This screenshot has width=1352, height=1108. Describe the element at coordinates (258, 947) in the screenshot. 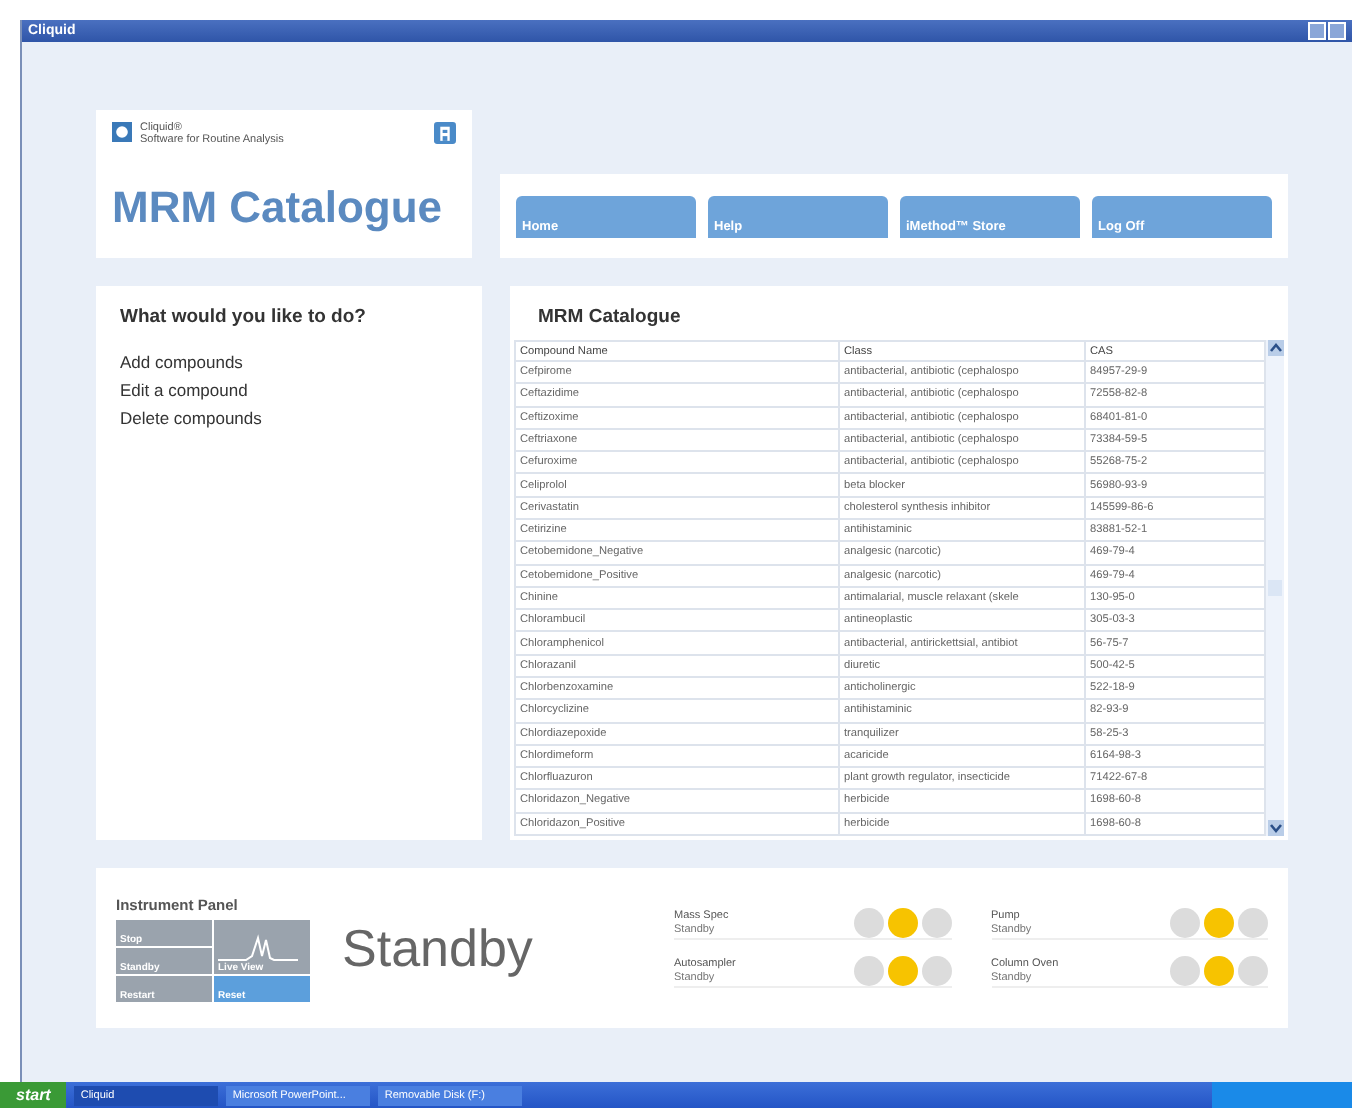

I see `peak-icon` at that location.